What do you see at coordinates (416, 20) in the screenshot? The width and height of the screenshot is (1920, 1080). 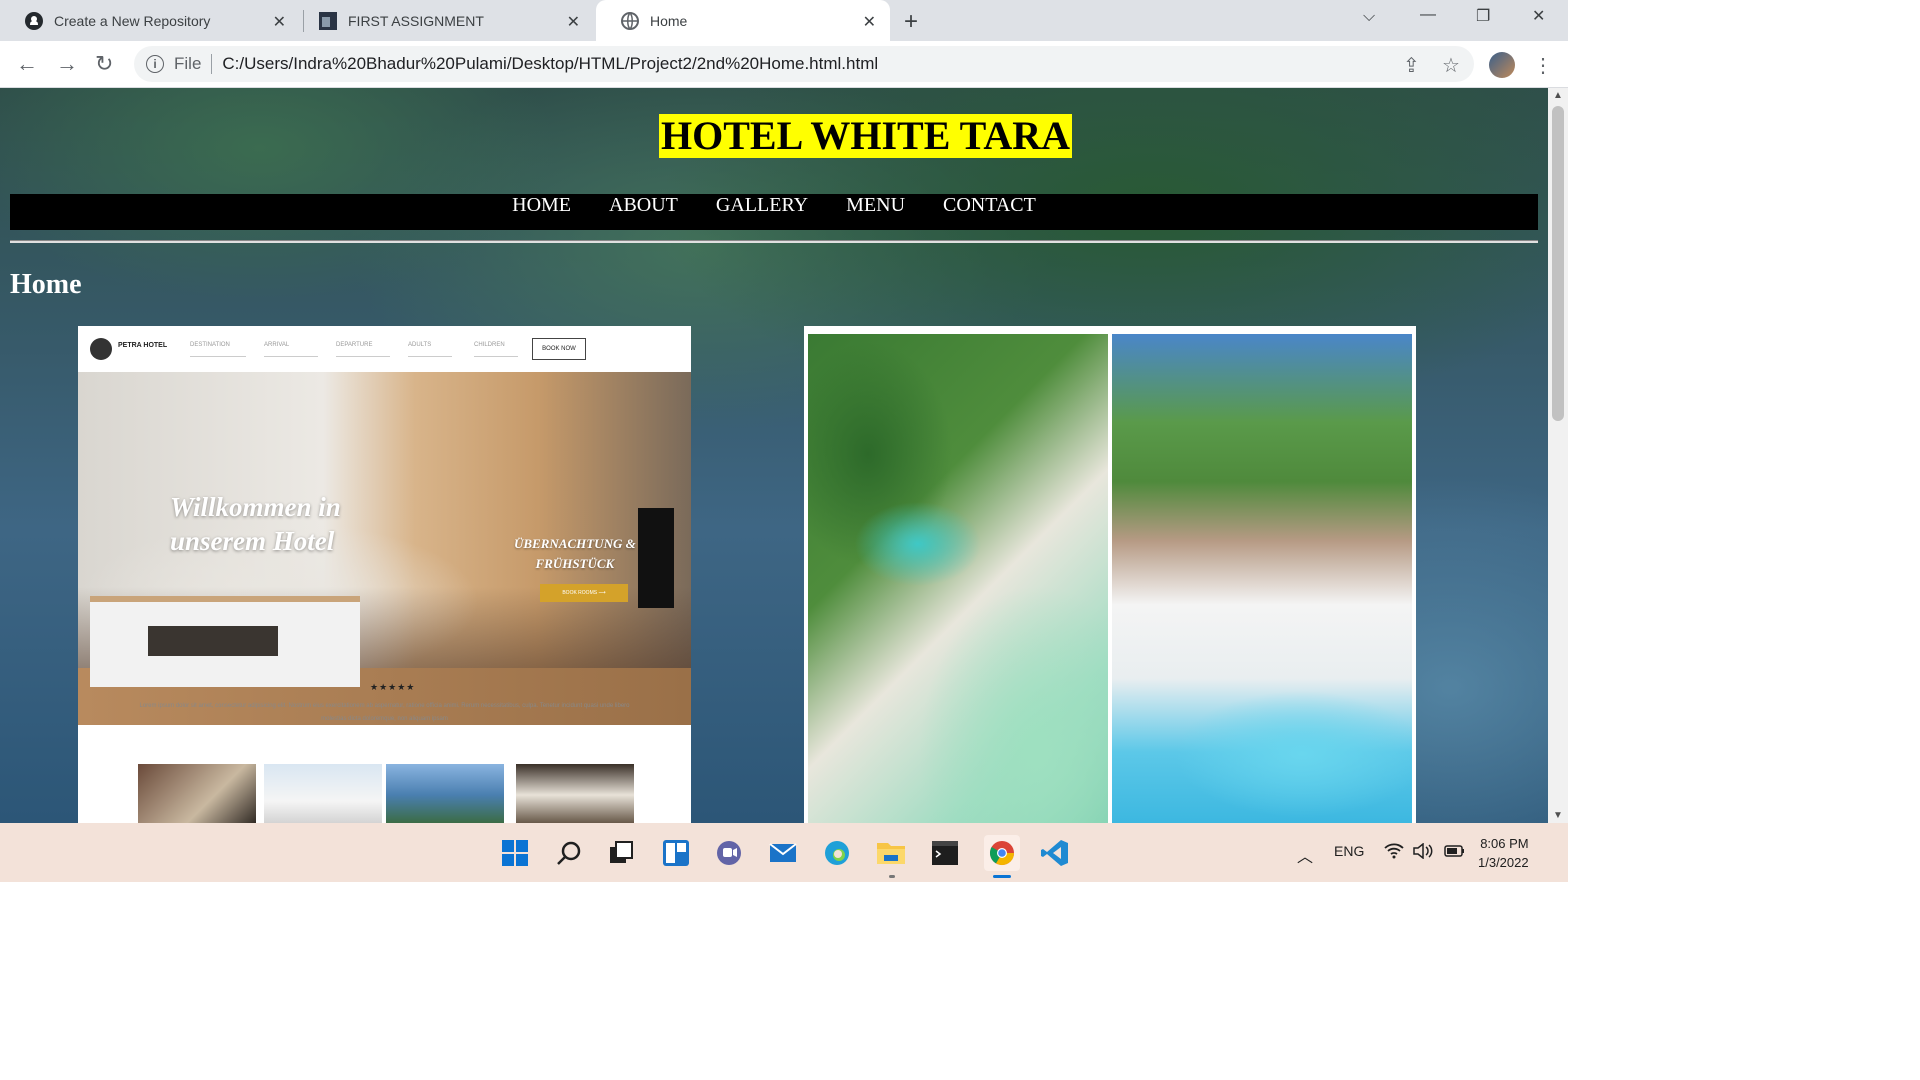 I see `tab-title: FIRST ASSIGNMENT` at bounding box center [416, 20].